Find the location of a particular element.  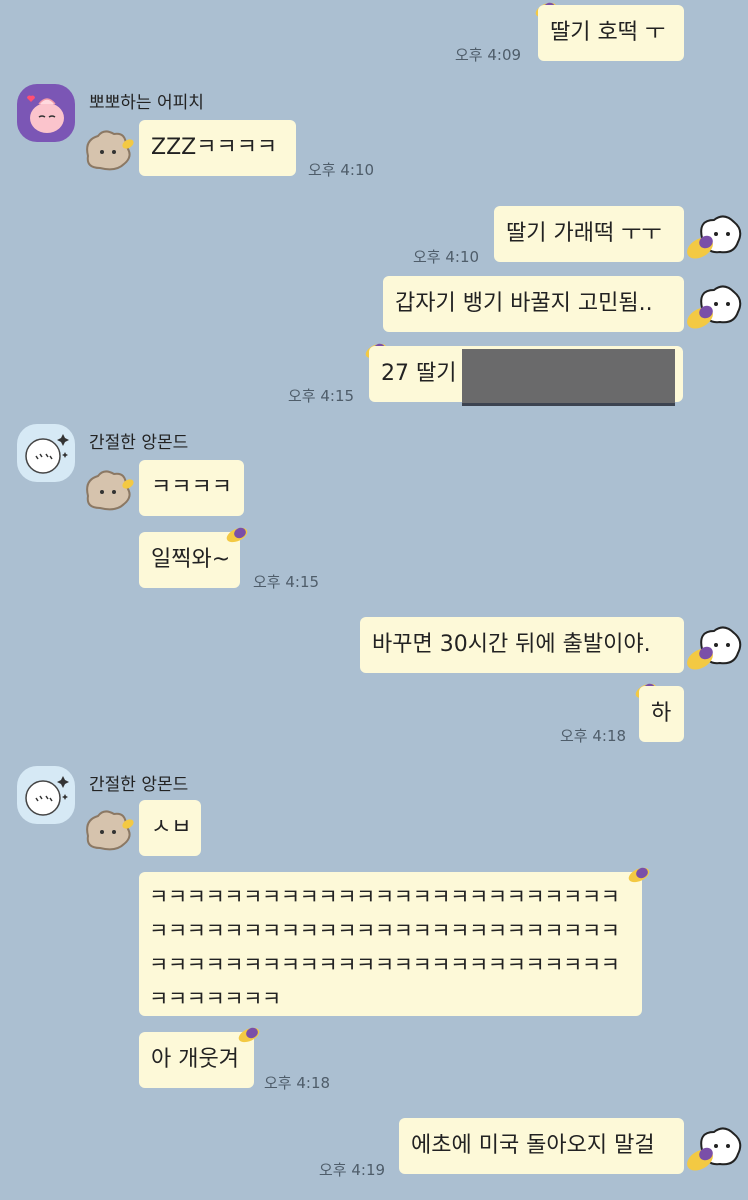

message-bubble: 에초에 미국 돌아오지 말걸 is located at coordinates (541, 1146).